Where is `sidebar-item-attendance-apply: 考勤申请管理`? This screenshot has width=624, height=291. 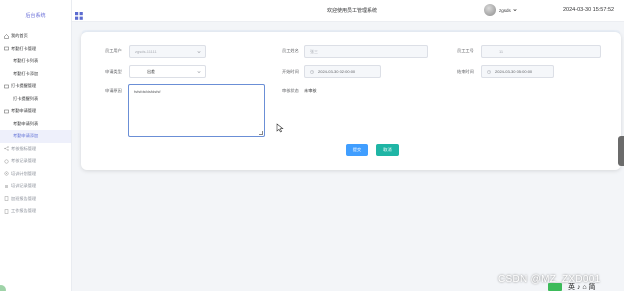 sidebar-item-attendance-apply: 考勤申请管理 is located at coordinates (35, 111).